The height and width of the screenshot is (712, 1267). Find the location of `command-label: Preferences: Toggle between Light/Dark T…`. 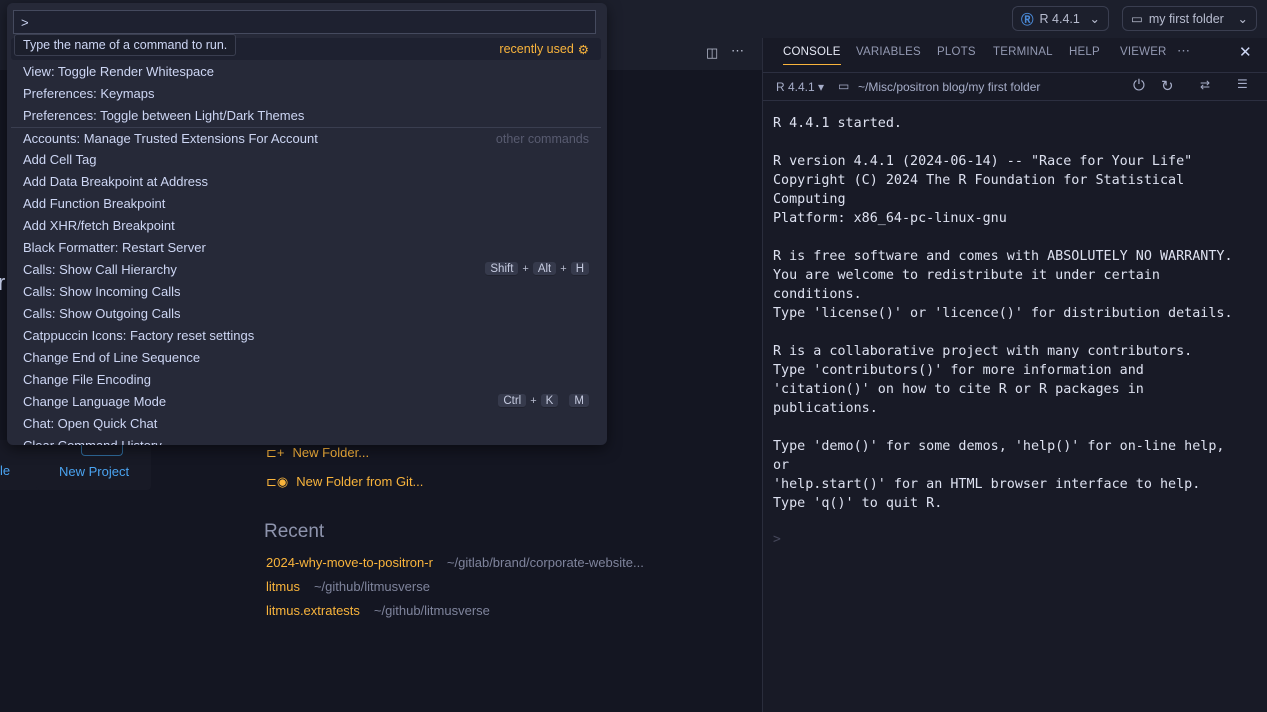

command-label: Preferences: Toggle between Light/Dark T… is located at coordinates (164, 115).